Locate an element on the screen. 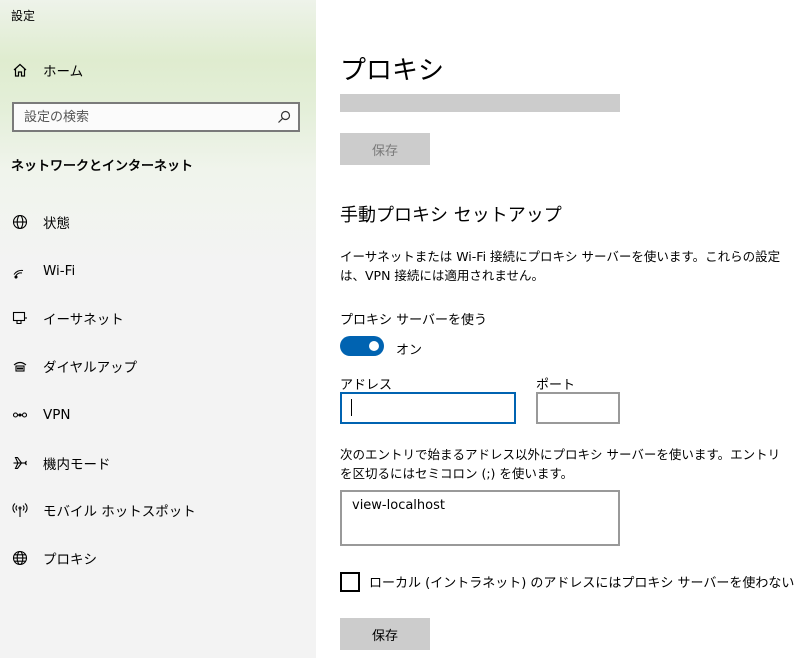 The image size is (798, 658). search-input is located at coordinates (140, 117).